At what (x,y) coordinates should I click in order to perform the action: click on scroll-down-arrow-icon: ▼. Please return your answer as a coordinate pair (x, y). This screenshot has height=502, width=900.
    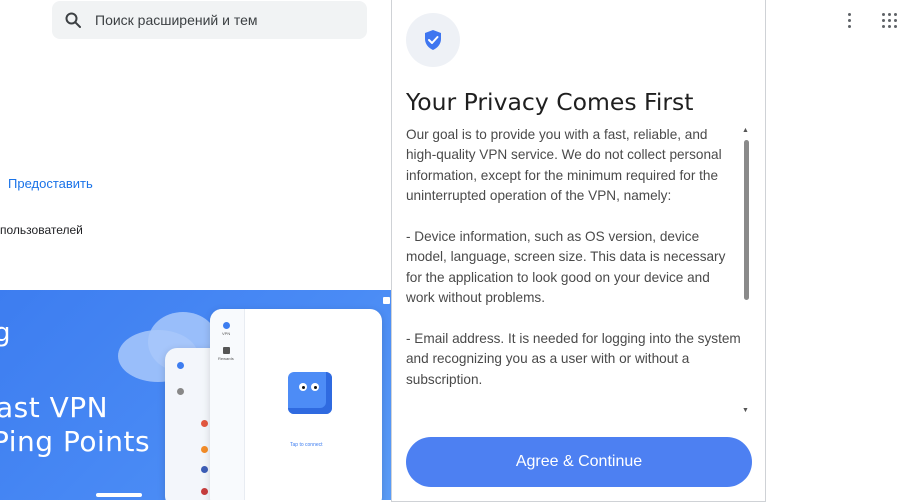
    Looking at the image, I should click on (745, 410).